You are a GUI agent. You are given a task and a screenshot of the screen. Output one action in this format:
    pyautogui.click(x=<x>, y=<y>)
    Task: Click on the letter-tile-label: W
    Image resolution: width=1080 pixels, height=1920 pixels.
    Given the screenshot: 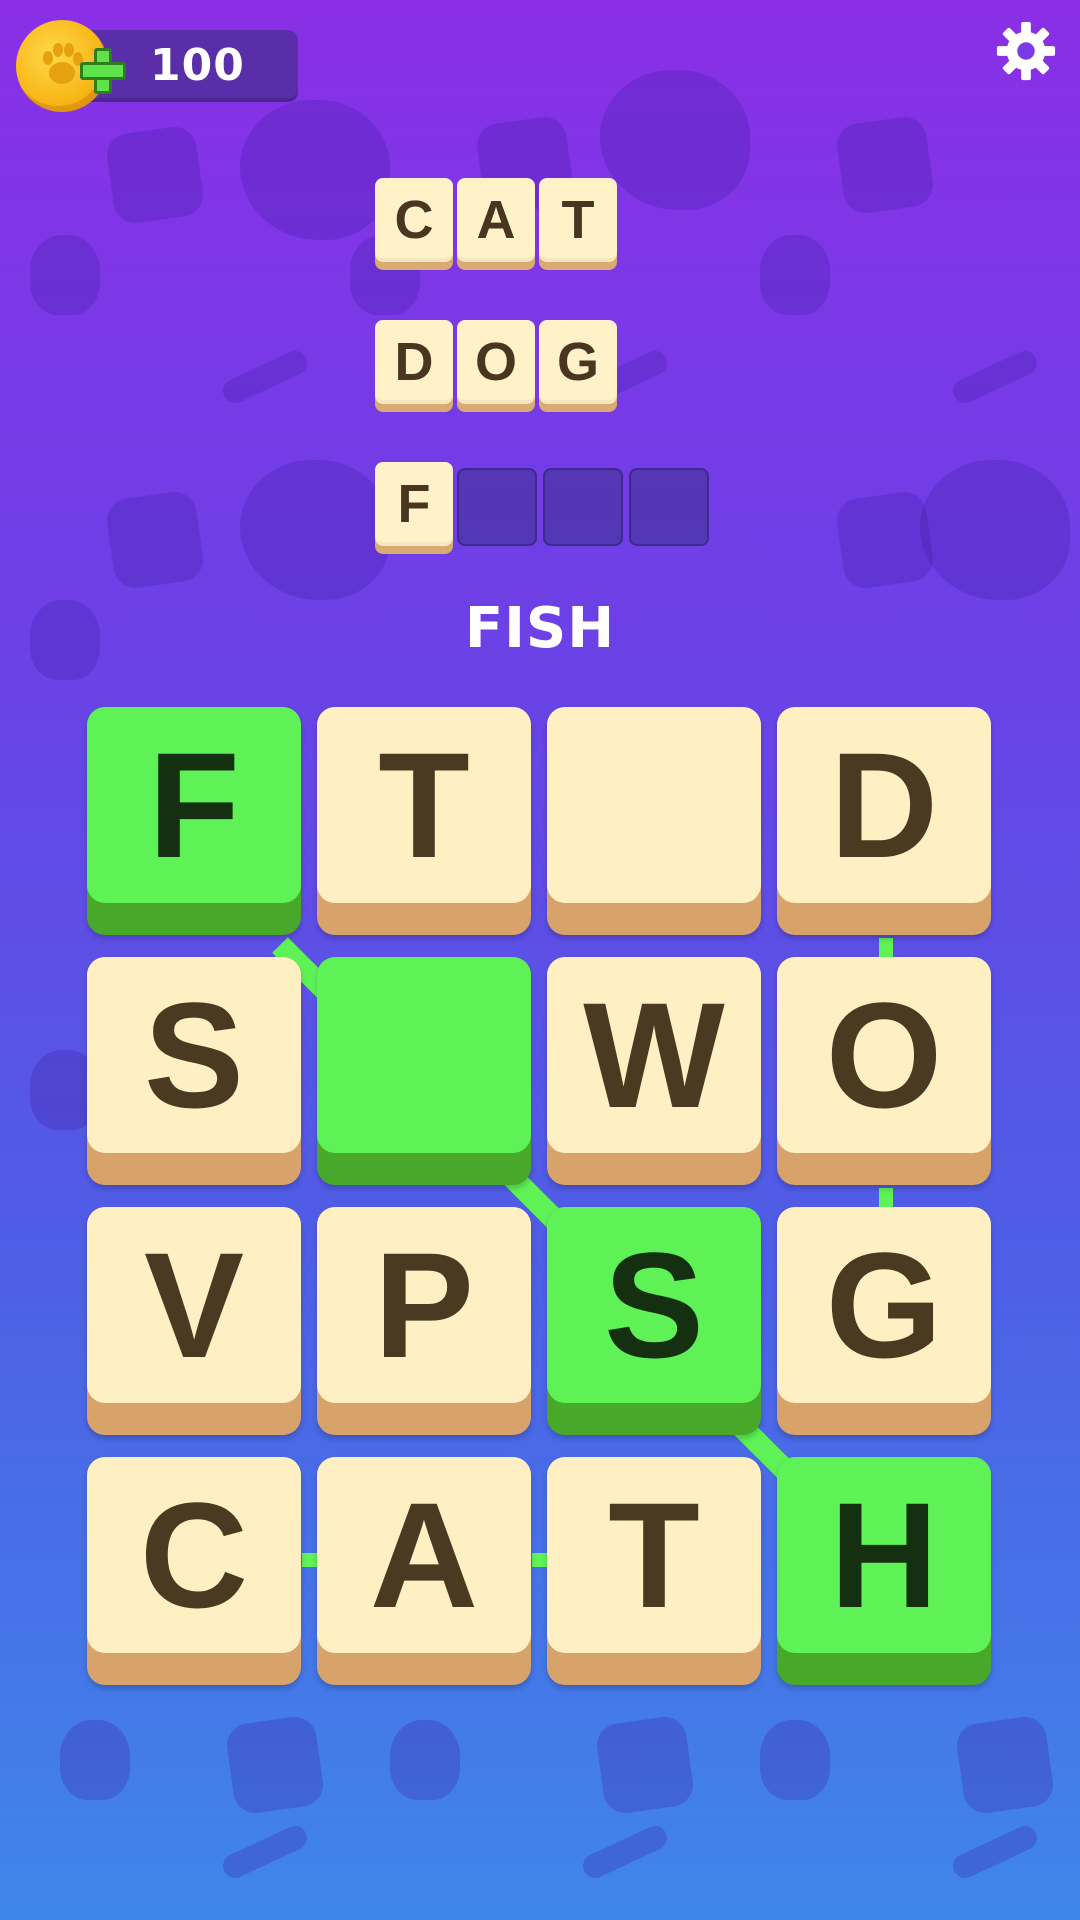 What is the action you would take?
    pyautogui.click(x=654, y=1055)
    